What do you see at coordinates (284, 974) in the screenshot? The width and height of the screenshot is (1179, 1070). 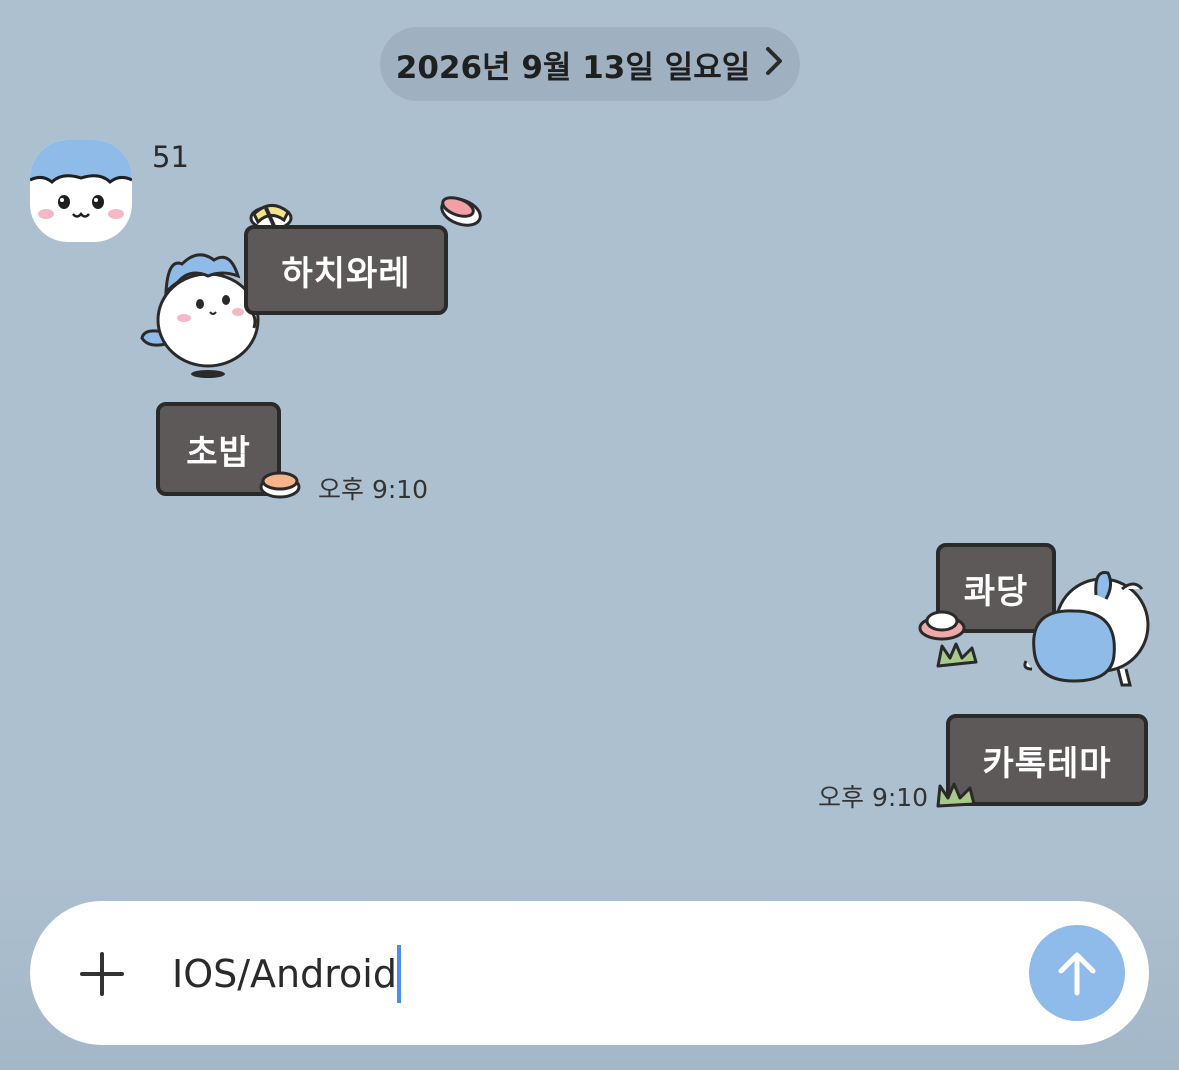 I see `message-input-value: IOS/Android` at bounding box center [284, 974].